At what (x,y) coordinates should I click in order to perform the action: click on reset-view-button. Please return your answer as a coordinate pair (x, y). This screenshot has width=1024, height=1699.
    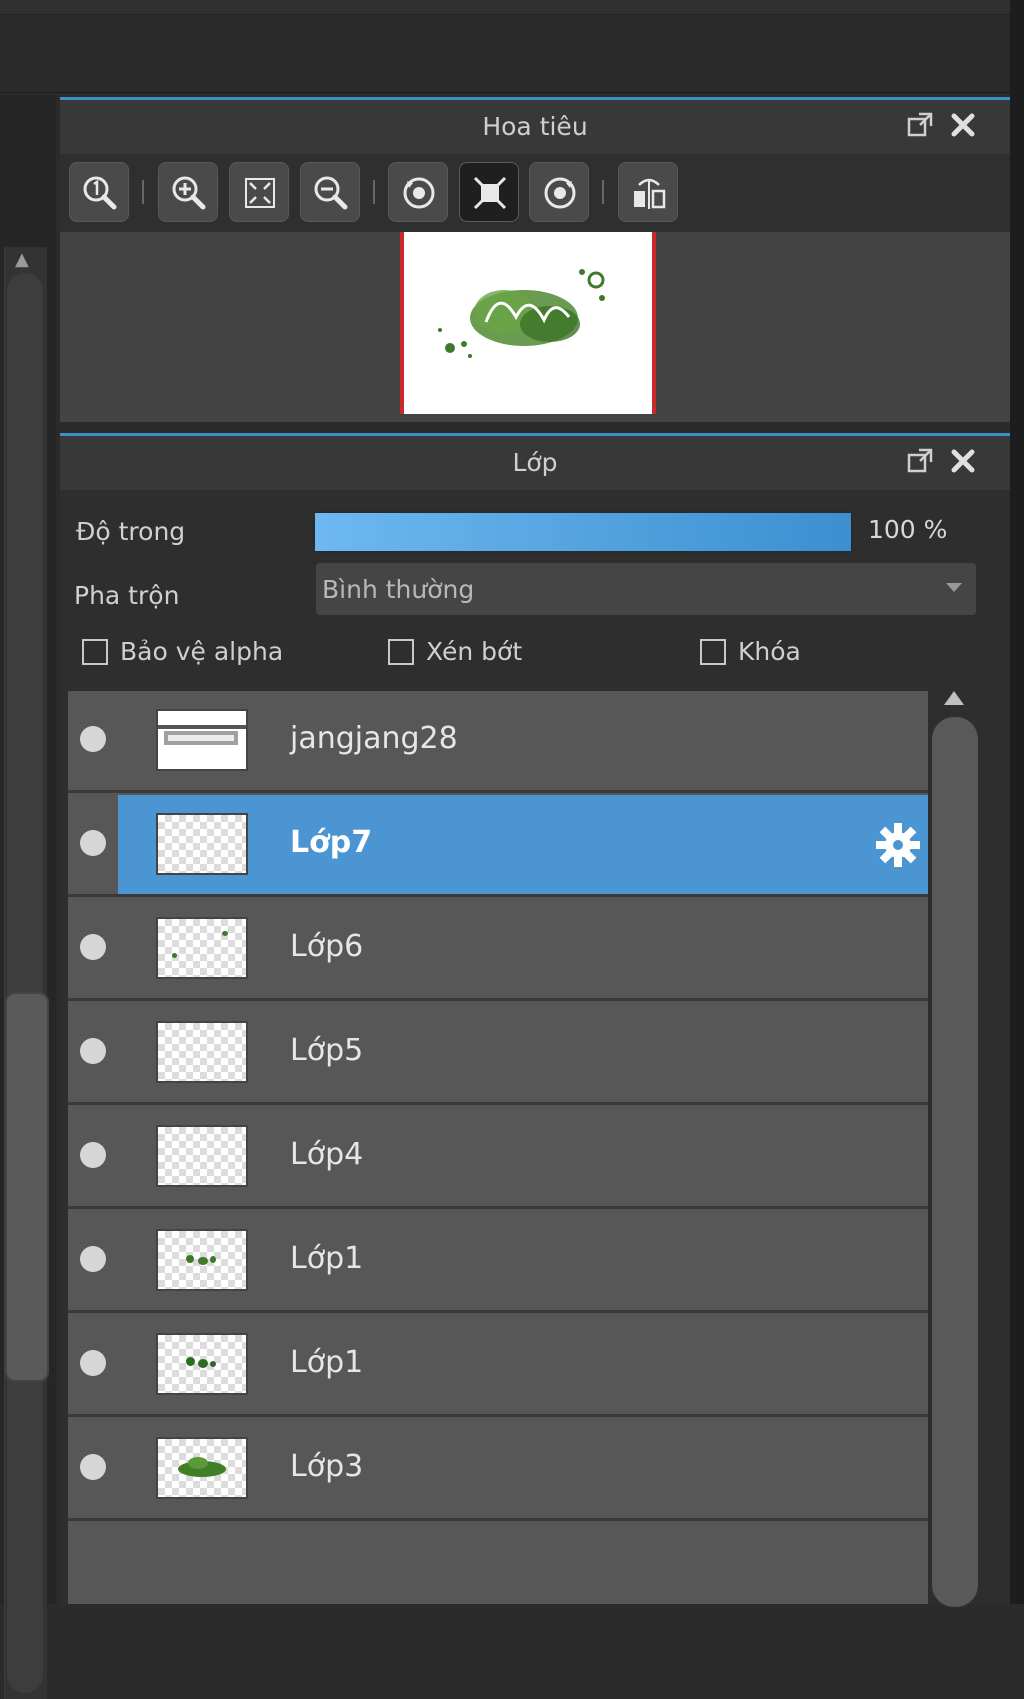
    Looking at the image, I should click on (489, 192).